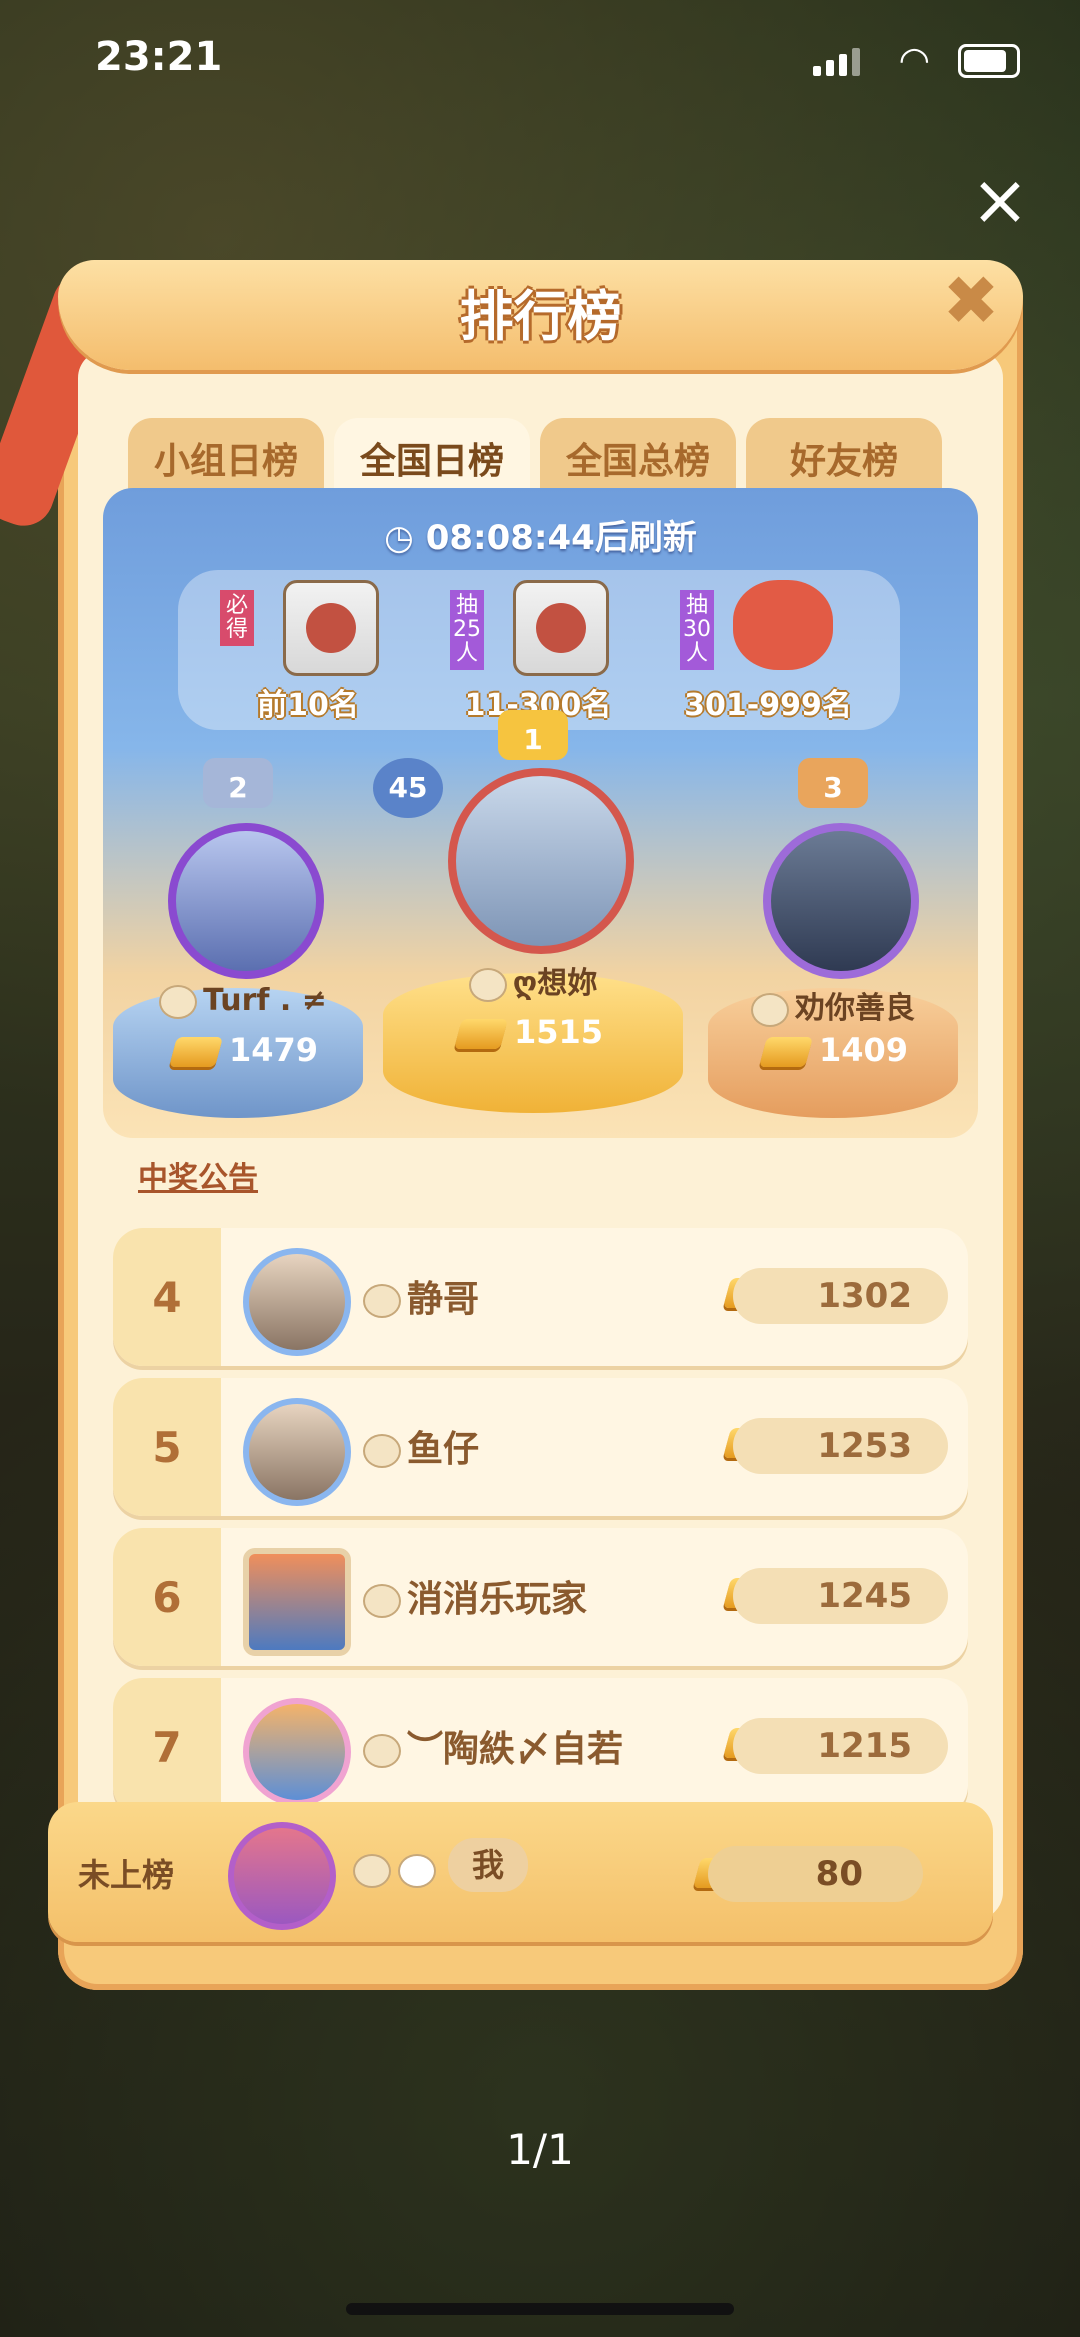 This screenshot has height=2337, width=1080. Describe the element at coordinates (833, 1005) in the screenshot. I see `player-name: 劝你善良` at that location.